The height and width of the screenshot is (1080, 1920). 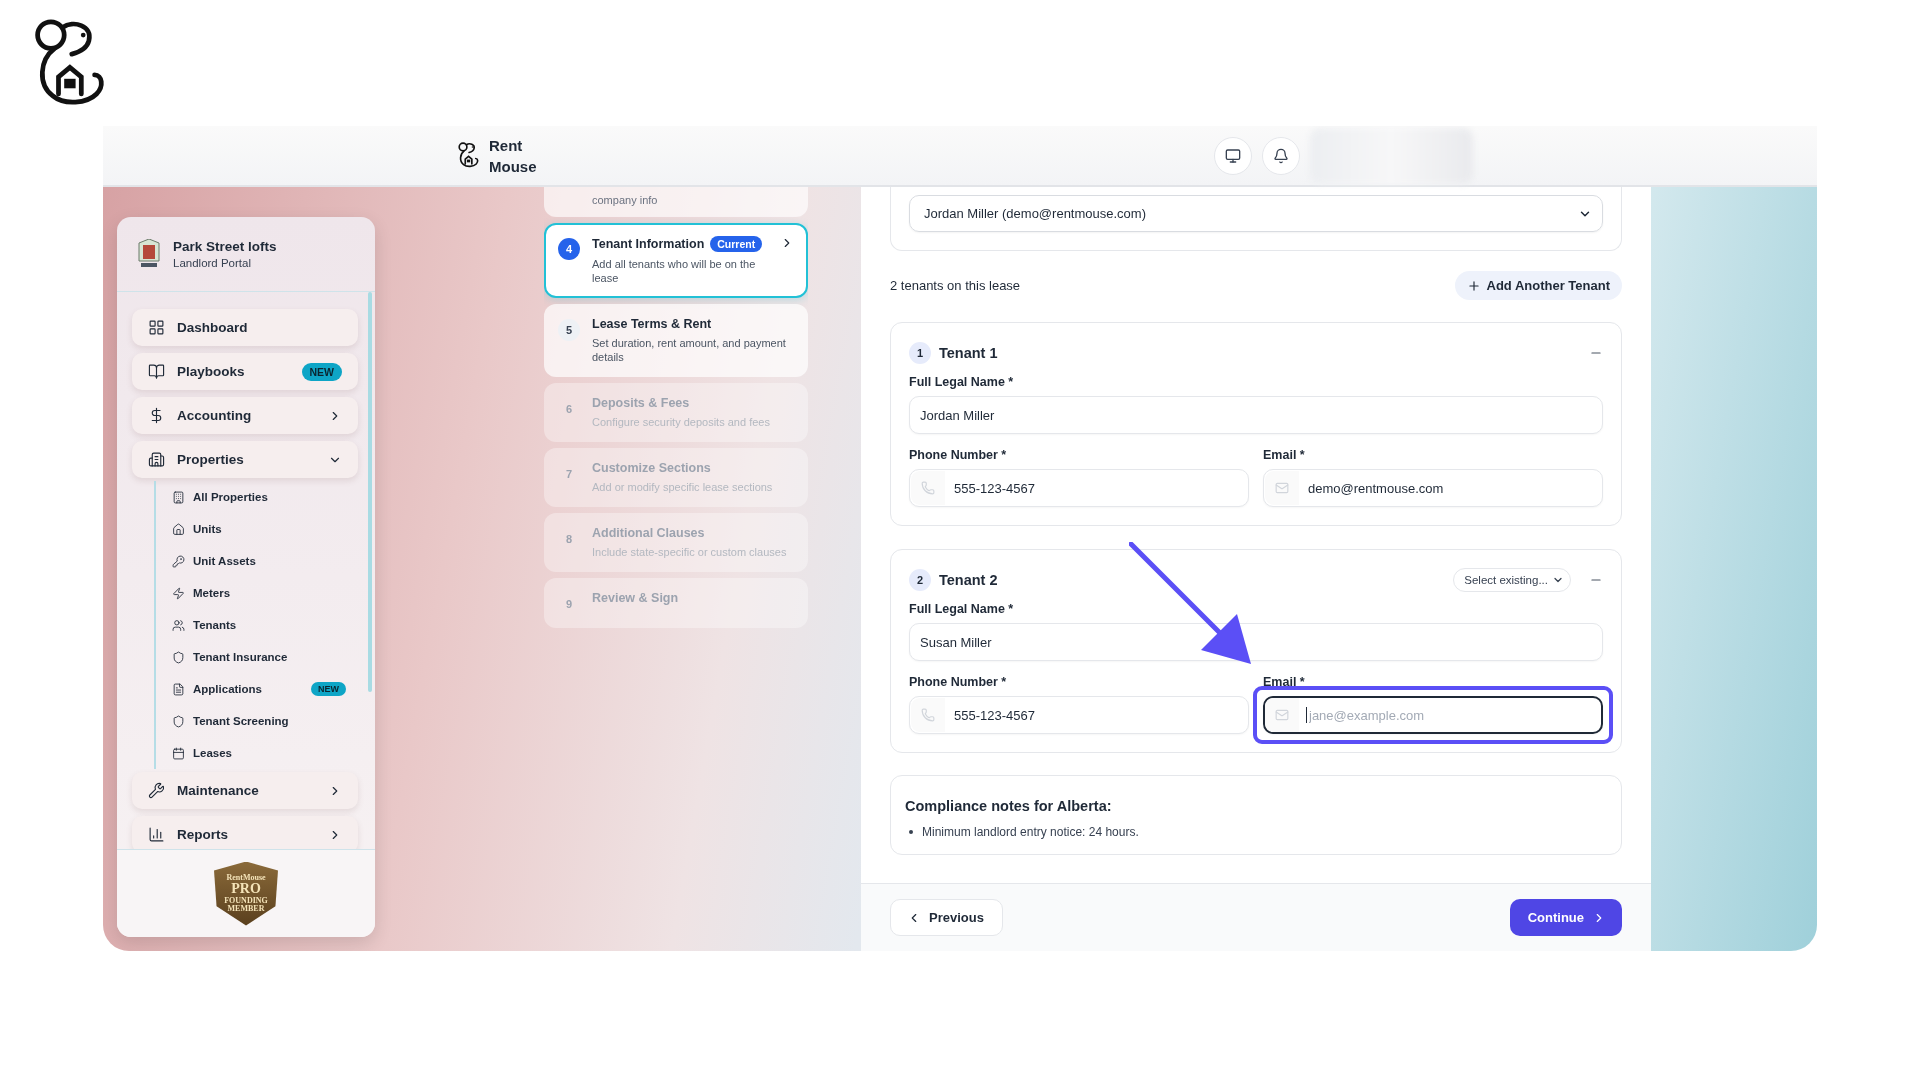 I want to click on add-tenant-button: Add Another Tenant, so click(x=1538, y=285).